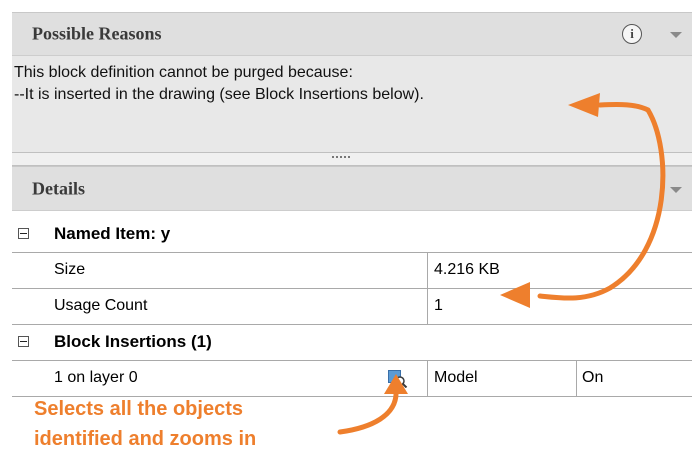  Describe the element at coordinates (97, 33) in the screenshot. I see `possible-reasons-title: Possible Reasons` at that location.